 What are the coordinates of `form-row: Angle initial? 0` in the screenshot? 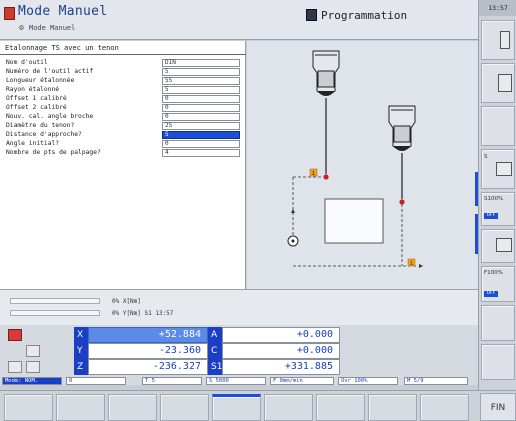 It's located at (124, 144).